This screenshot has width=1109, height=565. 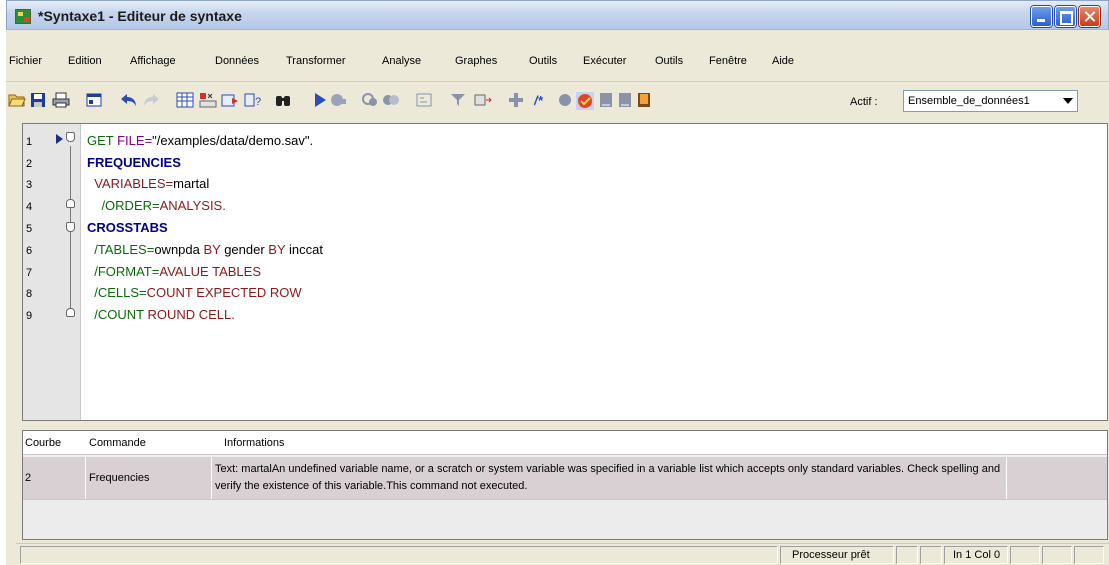 I want to click on column-header-line: Courbe, so click(x=43, y=443).